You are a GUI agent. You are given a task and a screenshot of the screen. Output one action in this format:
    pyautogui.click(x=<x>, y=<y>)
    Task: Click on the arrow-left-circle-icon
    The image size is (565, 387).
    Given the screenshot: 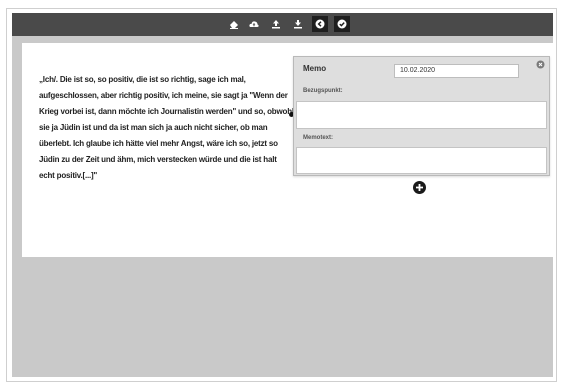 What is the action you would take?
    pyautogui.click(x=320, y=24)
    